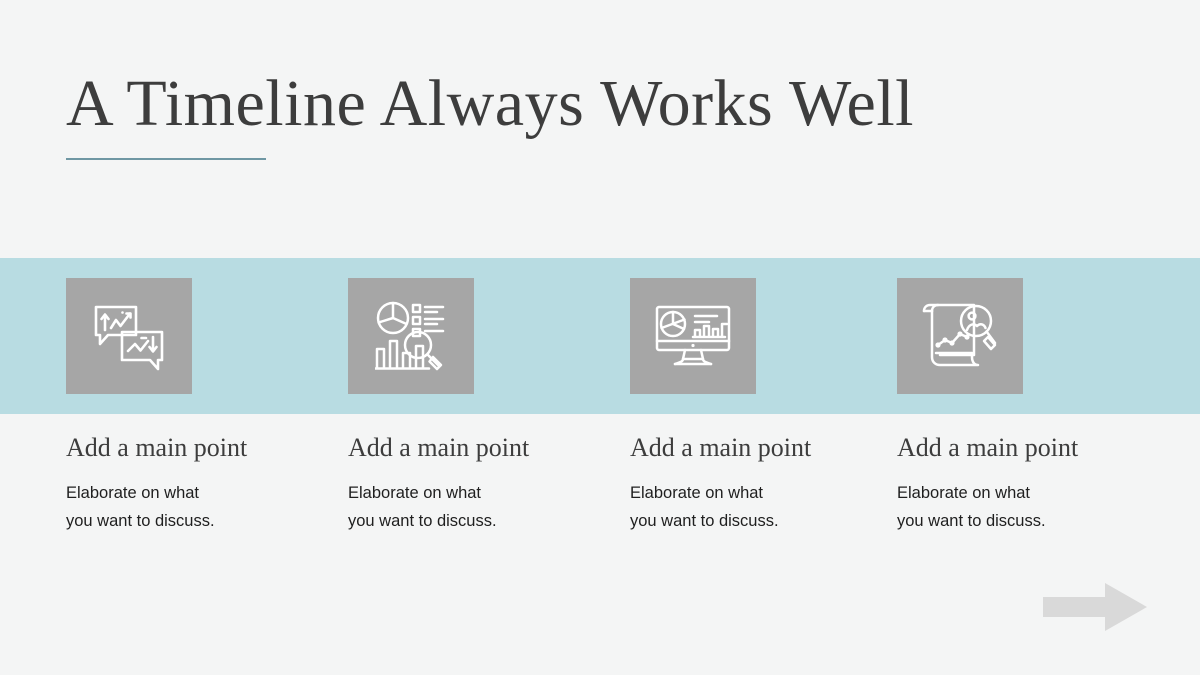  Describe the element at coordinates (157, 447) in the screenshot. I see `timeline-item-1-heading: Add a main point` at that location.